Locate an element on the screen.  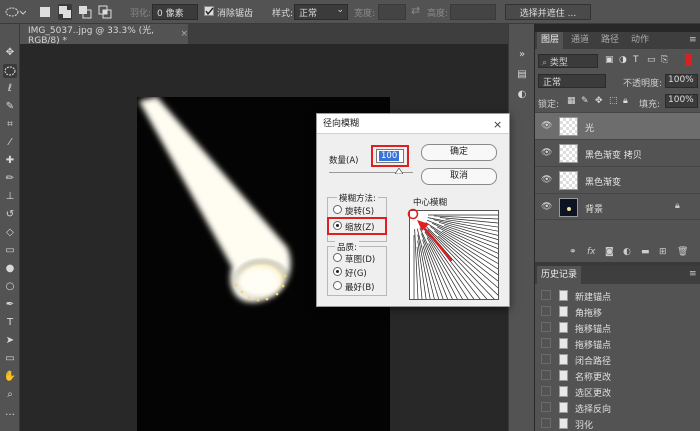
method-spin-radio is located at coordinates (337, 209).